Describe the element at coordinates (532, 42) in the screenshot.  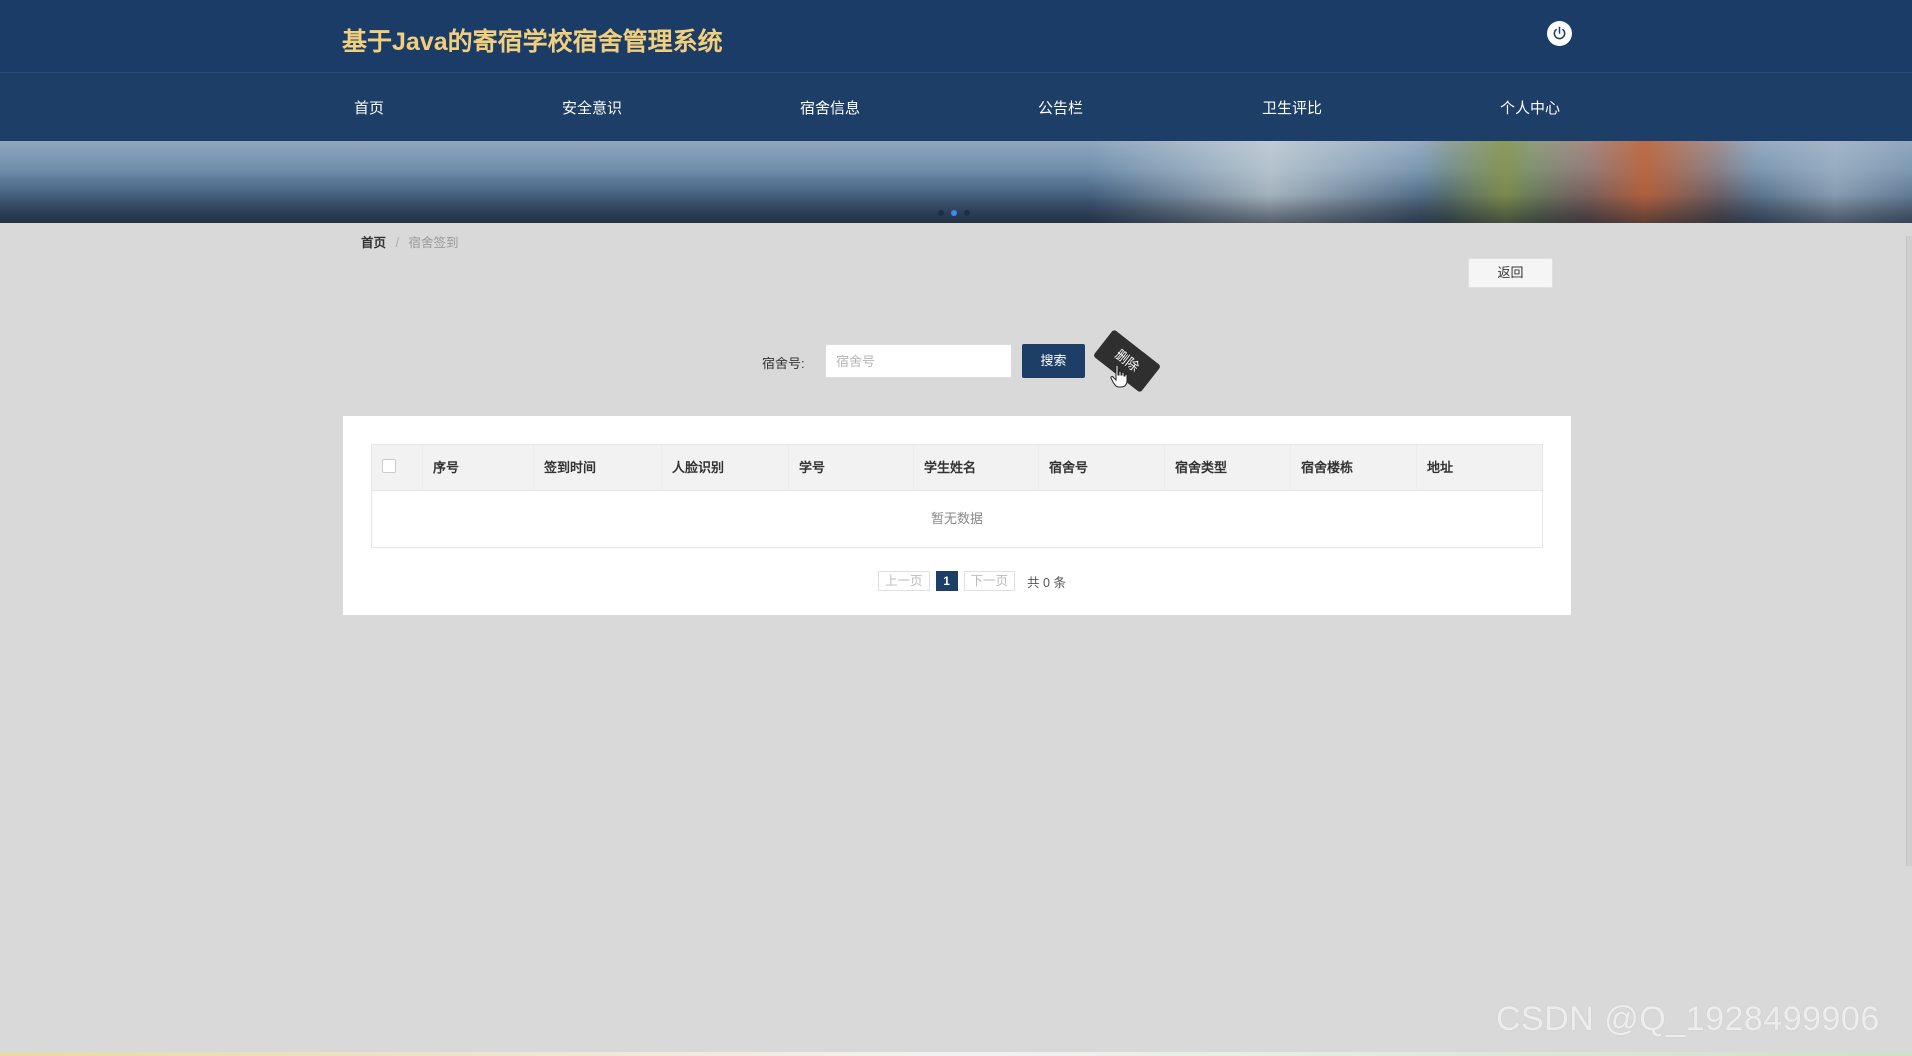
I see `site-title: 基于Java的寄宿学校宿舍管理系统` at that location.